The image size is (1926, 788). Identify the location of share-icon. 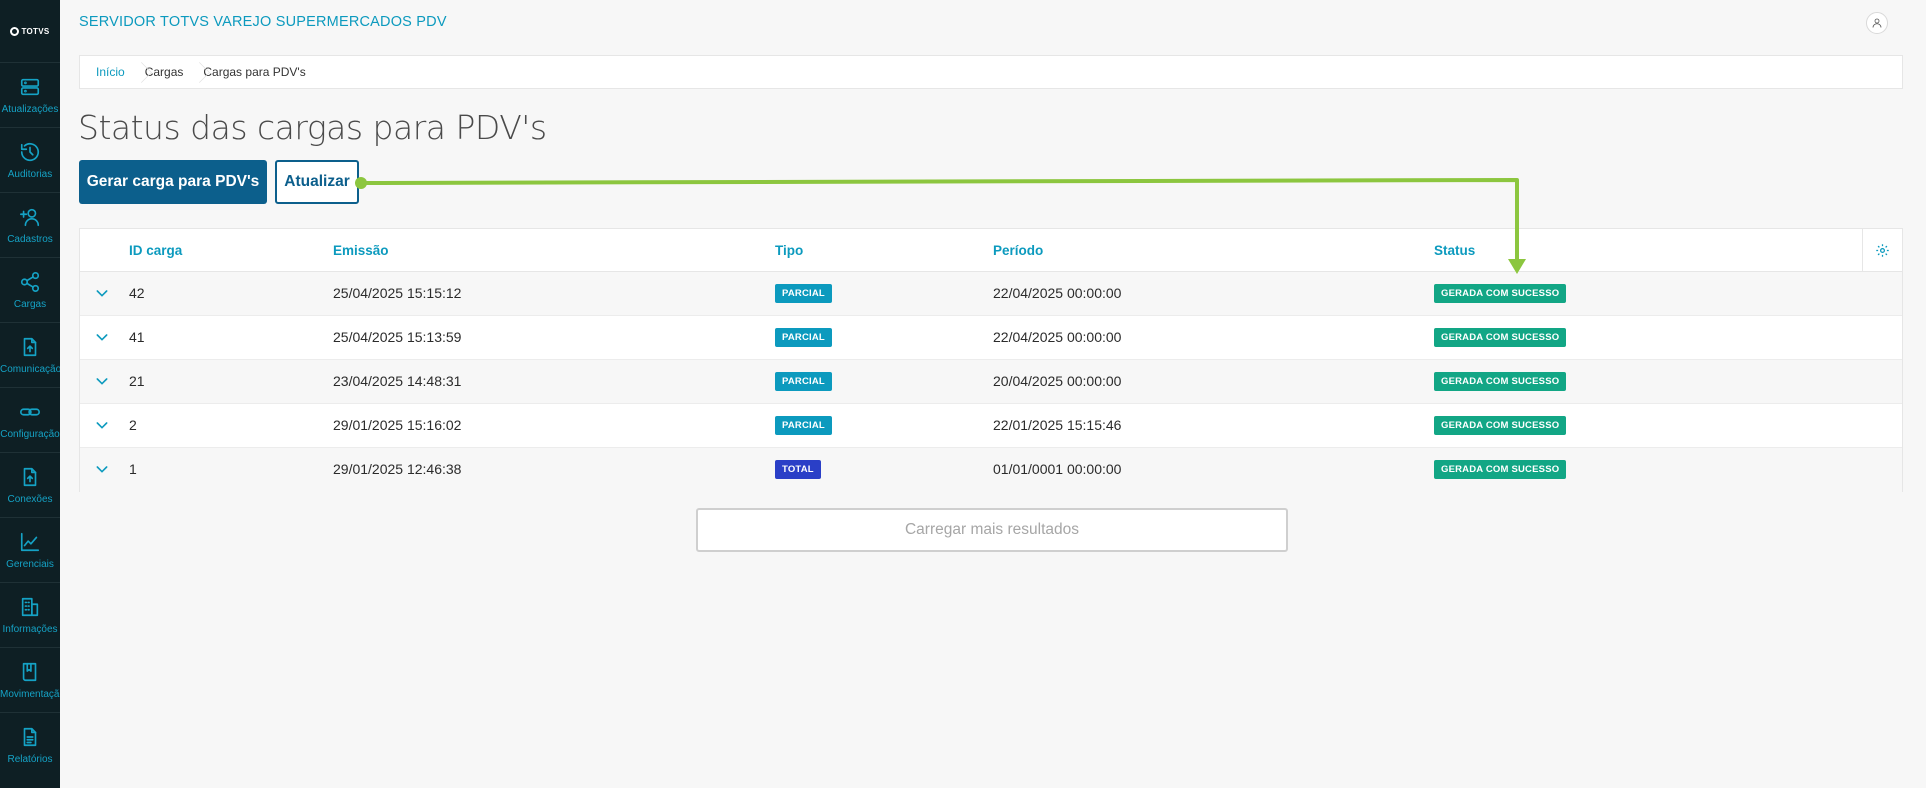
(30, 281).